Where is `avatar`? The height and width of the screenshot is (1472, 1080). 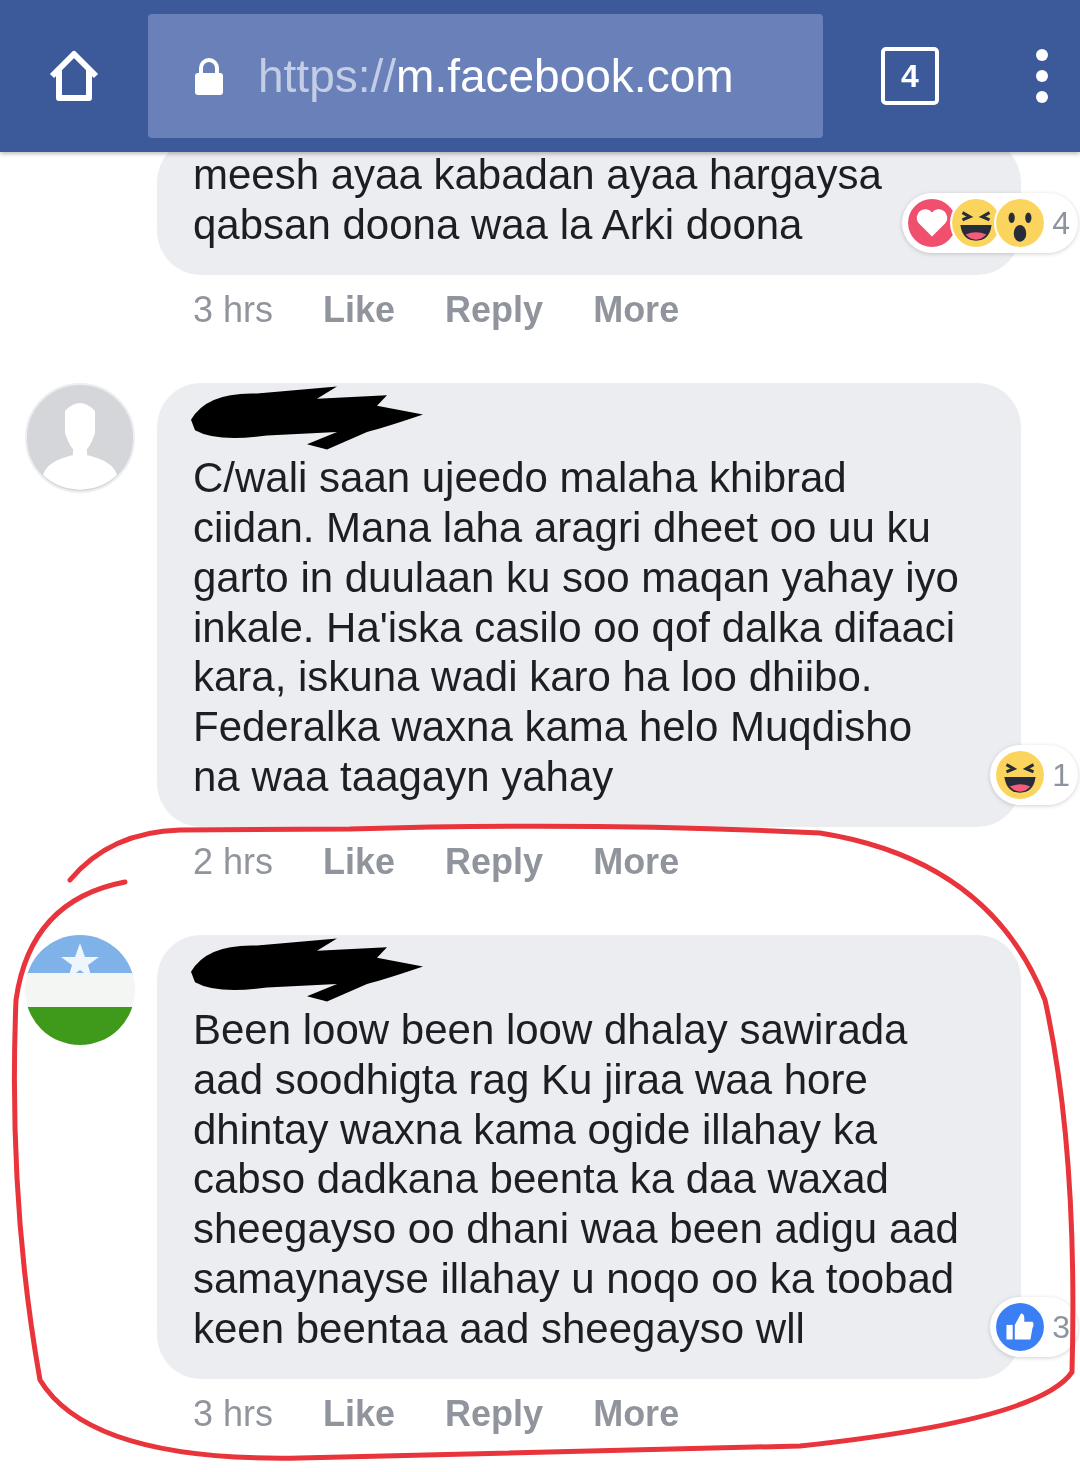 avatar is located at coordinates (80, 990).